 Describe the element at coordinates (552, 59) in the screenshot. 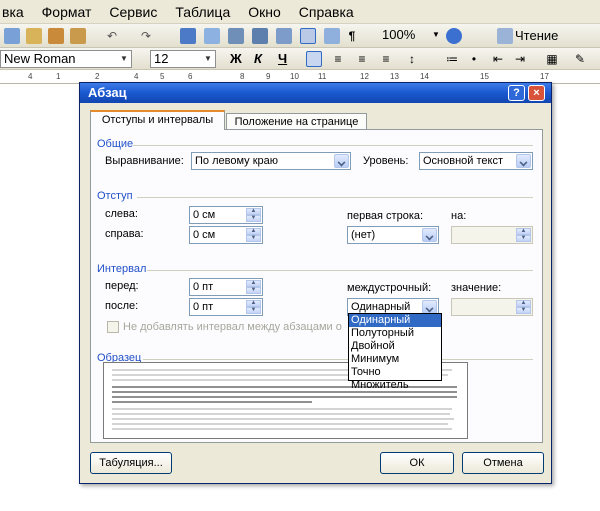

I see `borders-icon: ▦` at that location.